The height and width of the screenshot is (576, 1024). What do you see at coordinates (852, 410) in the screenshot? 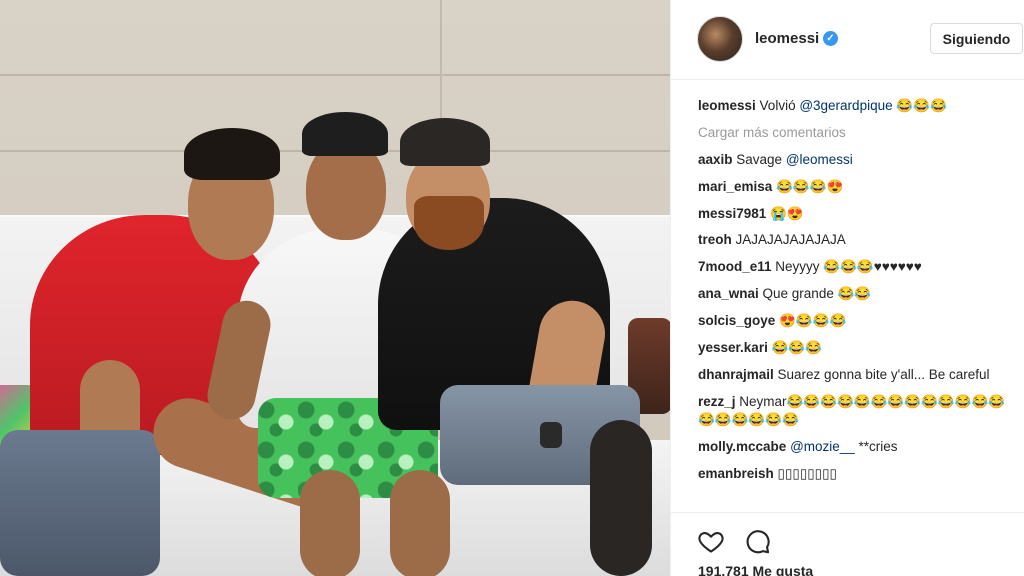
I see `comment-text: Neymar😂😂😂😂😂😂😂😂😂😂😂😂😂😂😂😂😂😂😂` at bounding box center [852, 410].